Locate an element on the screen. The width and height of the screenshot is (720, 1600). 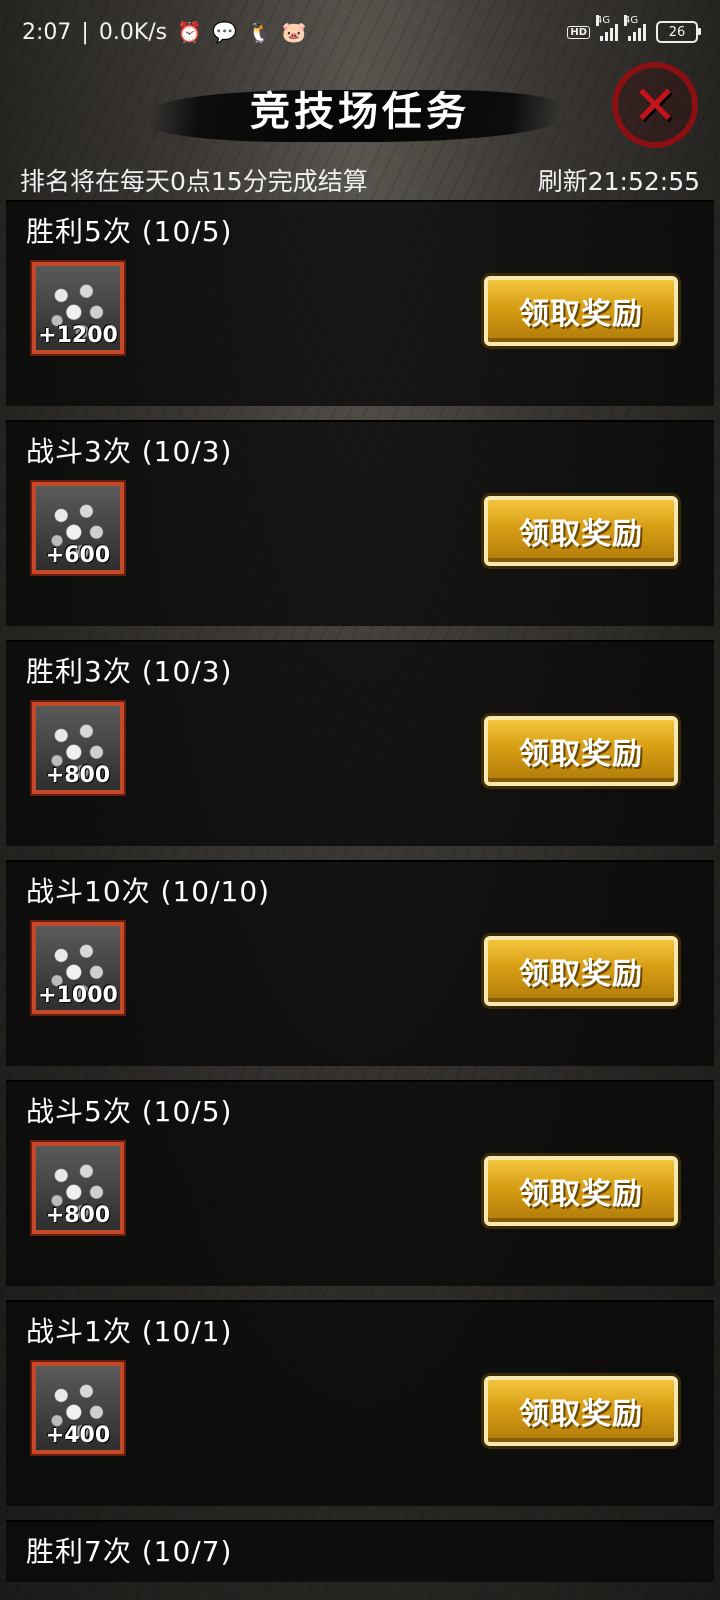
qq-icon: 🐧 is located at coordinates (259, 32).